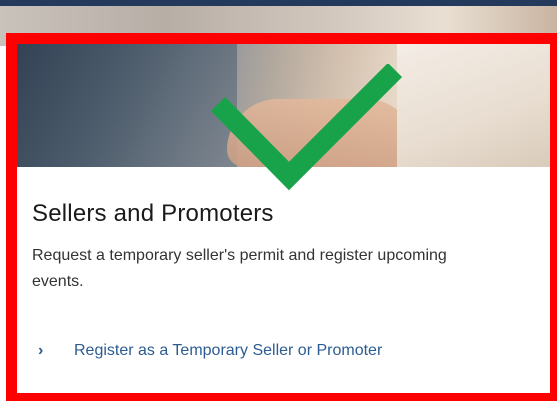  Describe the element at coordinates (127, 105) in the screenshot. I see `hero-sleeve` at that location.